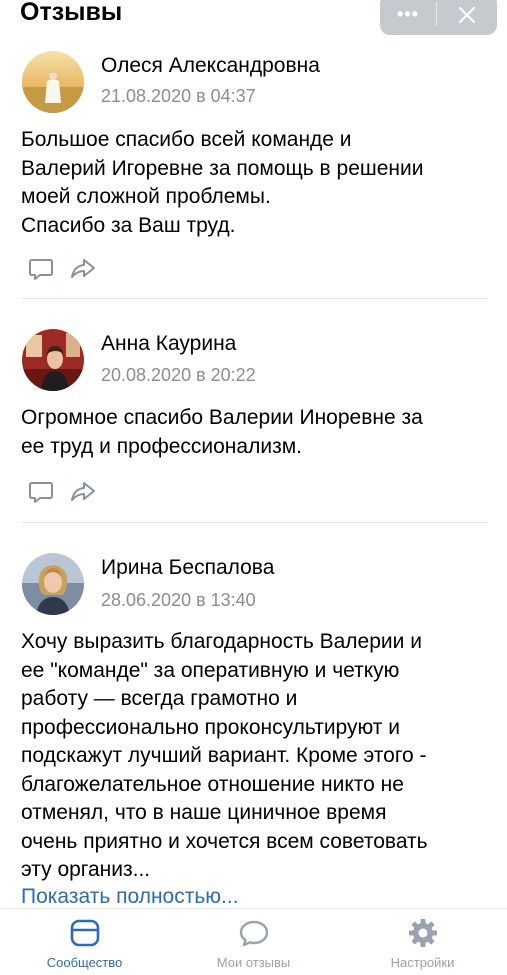 This screenshot has height=975, width=507. What do you see at coordinates (168, 344) in the screenshot?
I see `review-author: Анна Каурина` at bounding box center [168, 344].